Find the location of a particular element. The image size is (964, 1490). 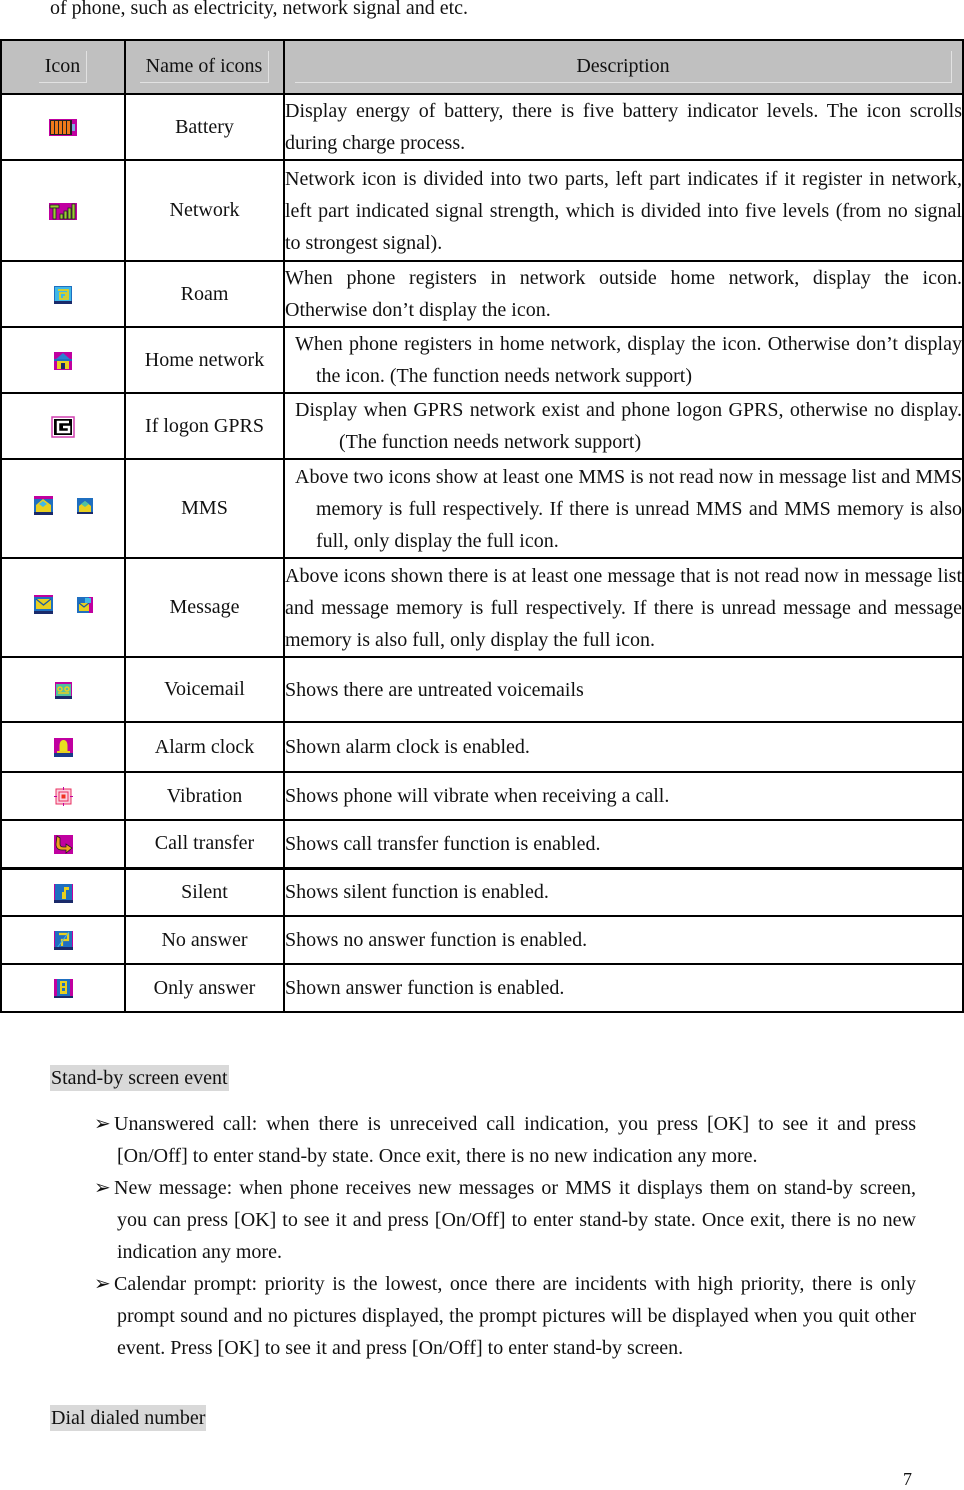

table-row: Silent Shows silent function is enabled. is located at coordinates (482, 892).